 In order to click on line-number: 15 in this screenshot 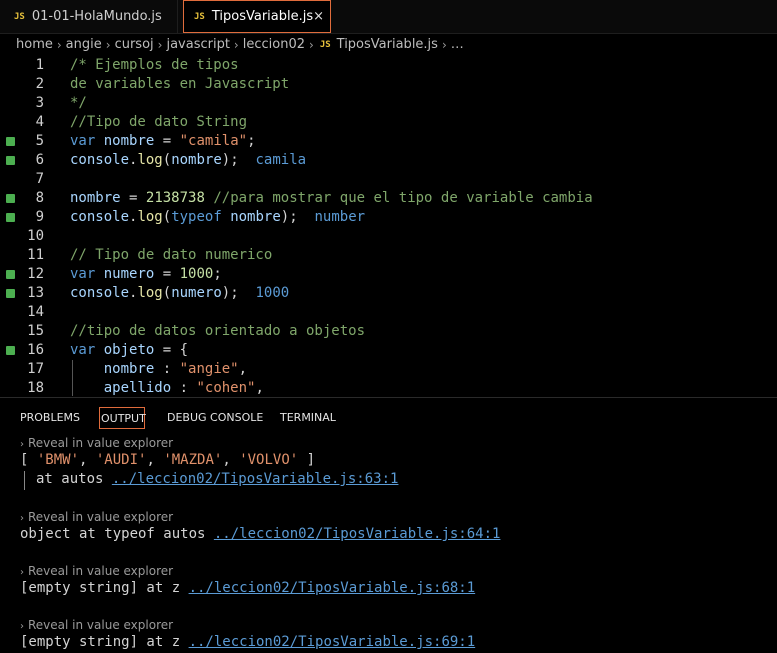, I will do `click(35, 331)`.